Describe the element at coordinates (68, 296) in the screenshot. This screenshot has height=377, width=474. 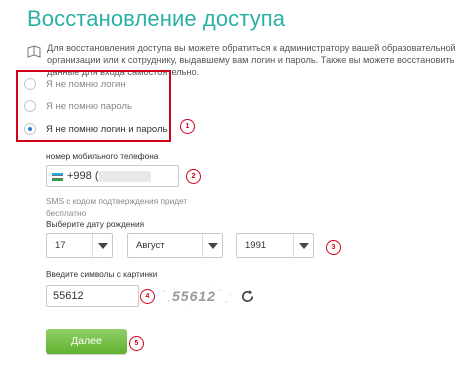
I see `captcha-input-value: 55612` at that location.